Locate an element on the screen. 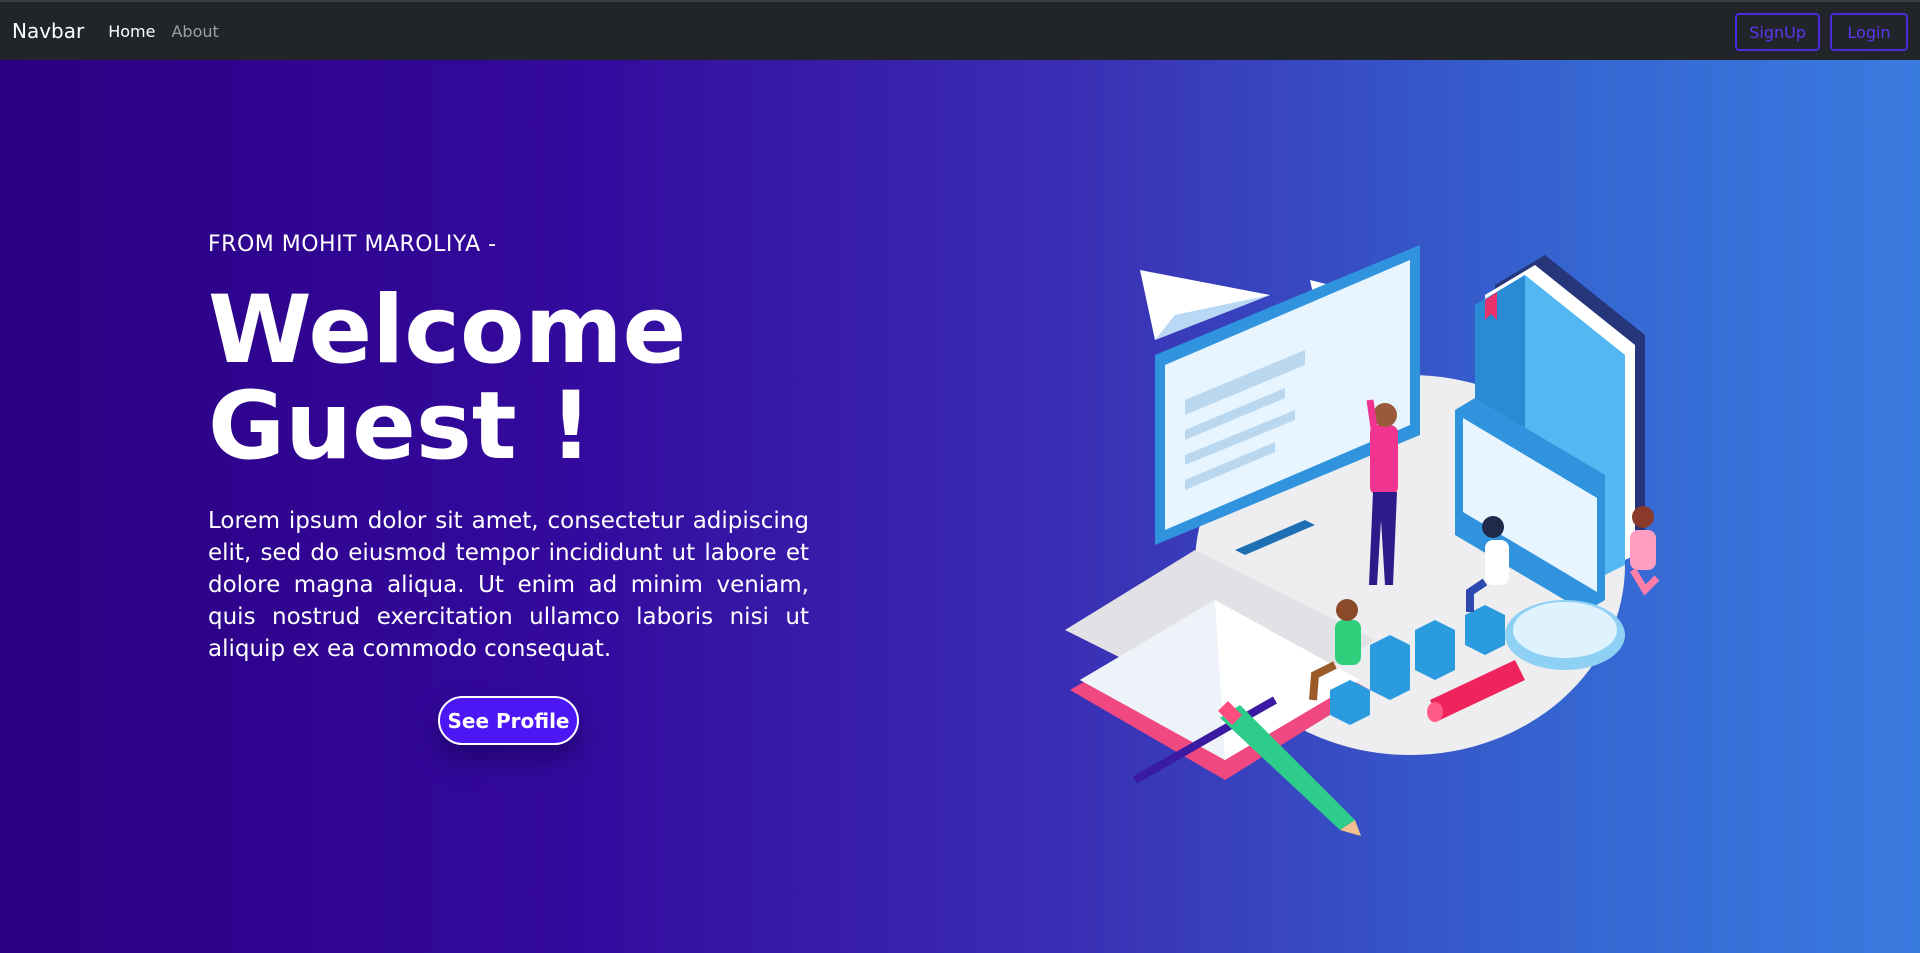  navbar: Navbar Home About SignUp Login is located at coordinates (960, 31).